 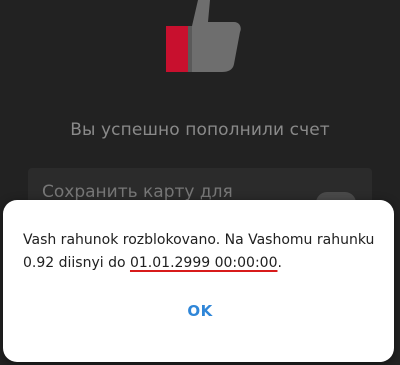 What do you see at coordinates (200, 130) in the screenshot?
I see `success-message: Вы успешно пополнили счет` at bounding box center [200, 130].